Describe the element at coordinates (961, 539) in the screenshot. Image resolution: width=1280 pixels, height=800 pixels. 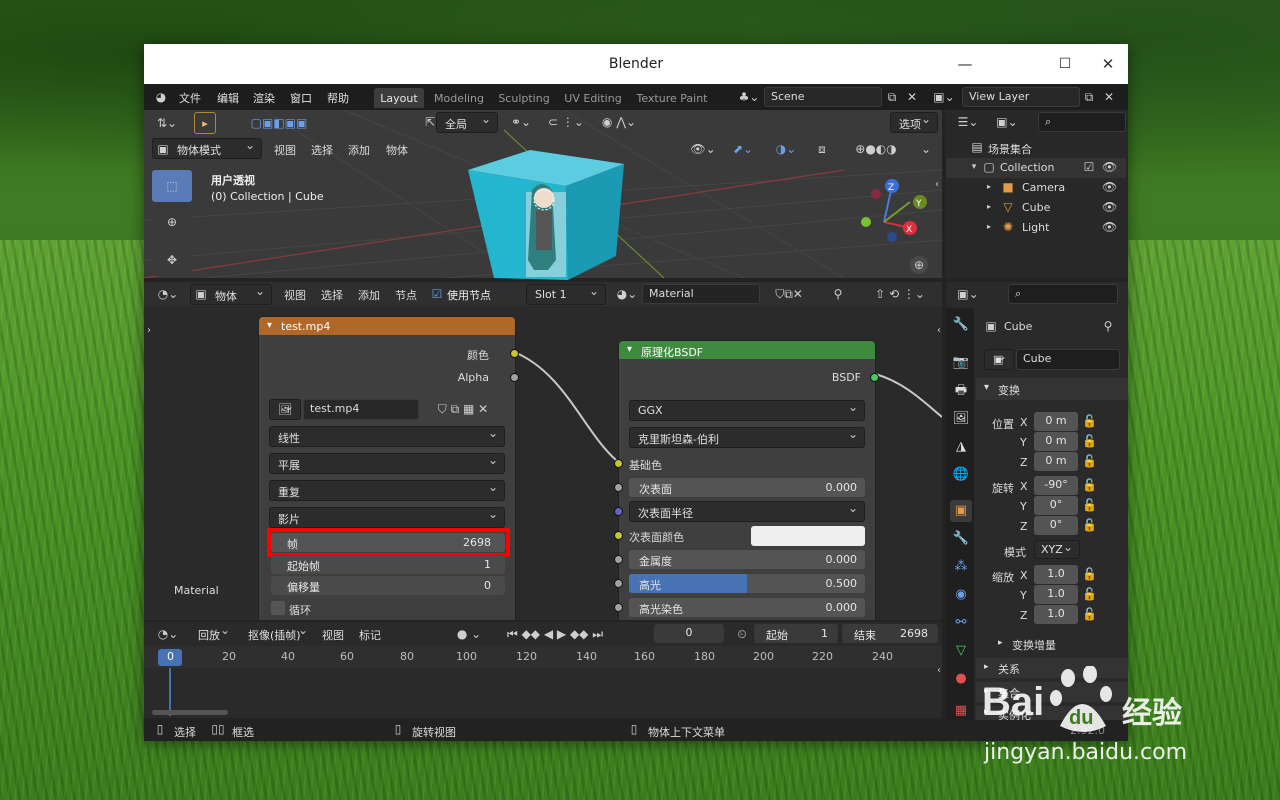
I see `modifier-tab-icon: 🔧` at that location.